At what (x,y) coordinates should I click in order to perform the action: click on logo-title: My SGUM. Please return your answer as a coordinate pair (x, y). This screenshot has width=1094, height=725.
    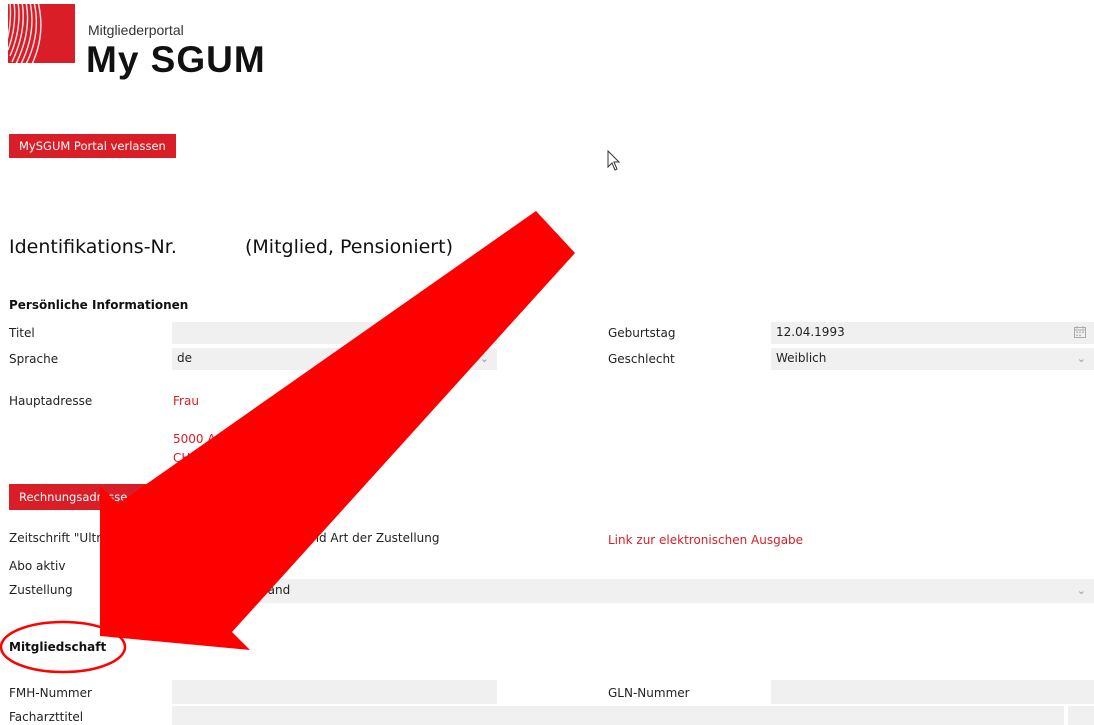
    Looking at the image, I should click on (176, 59).